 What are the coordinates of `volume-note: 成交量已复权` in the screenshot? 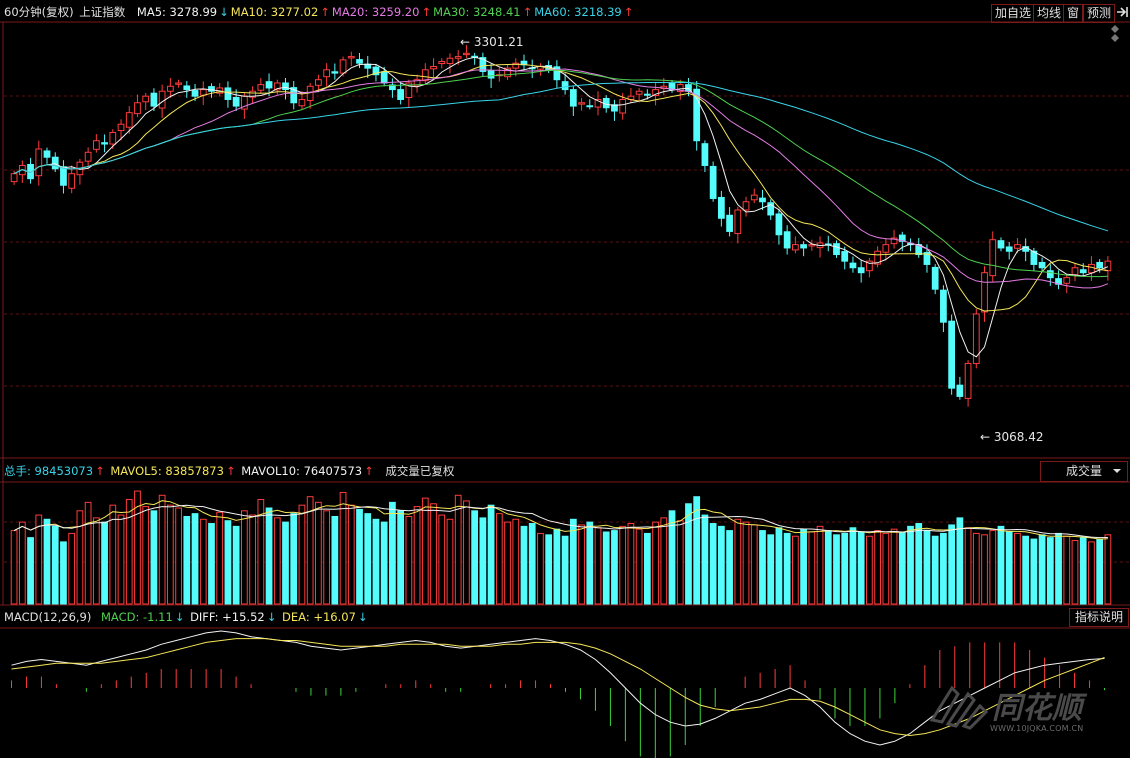 It's located at (420, 471).